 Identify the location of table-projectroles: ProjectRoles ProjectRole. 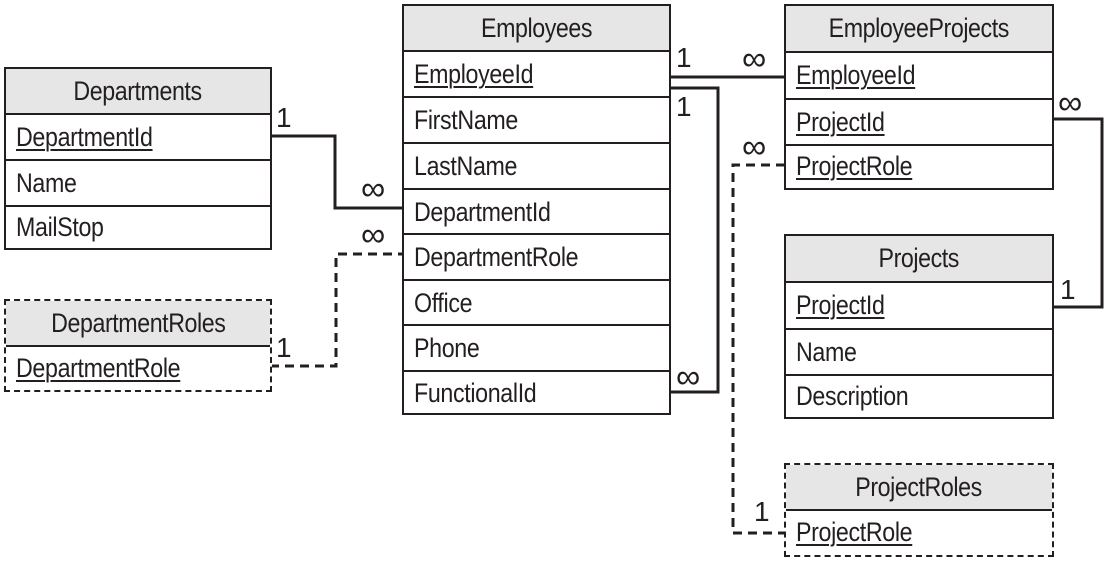
(919, 510).